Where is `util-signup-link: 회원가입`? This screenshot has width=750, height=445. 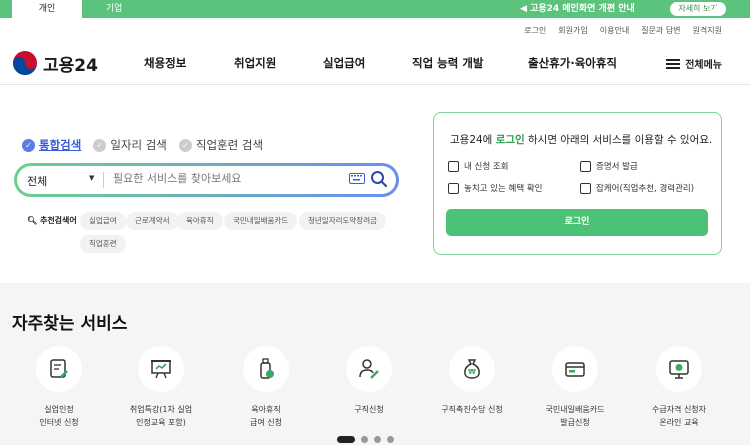 util-signup-link: 회원가입 is located at coordinates (572, 30).